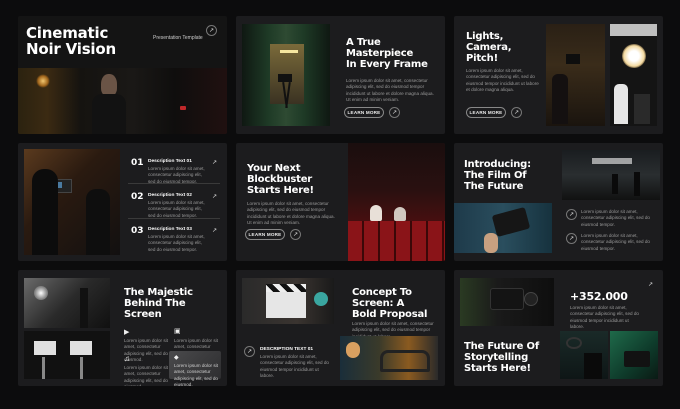 The height and width of the screenshot is (409, 680). What do you see at coordinates (380, 53) in the screenshot?
I see `slide2-title-line2: Masterpiece` at bounding box center [380, 53].